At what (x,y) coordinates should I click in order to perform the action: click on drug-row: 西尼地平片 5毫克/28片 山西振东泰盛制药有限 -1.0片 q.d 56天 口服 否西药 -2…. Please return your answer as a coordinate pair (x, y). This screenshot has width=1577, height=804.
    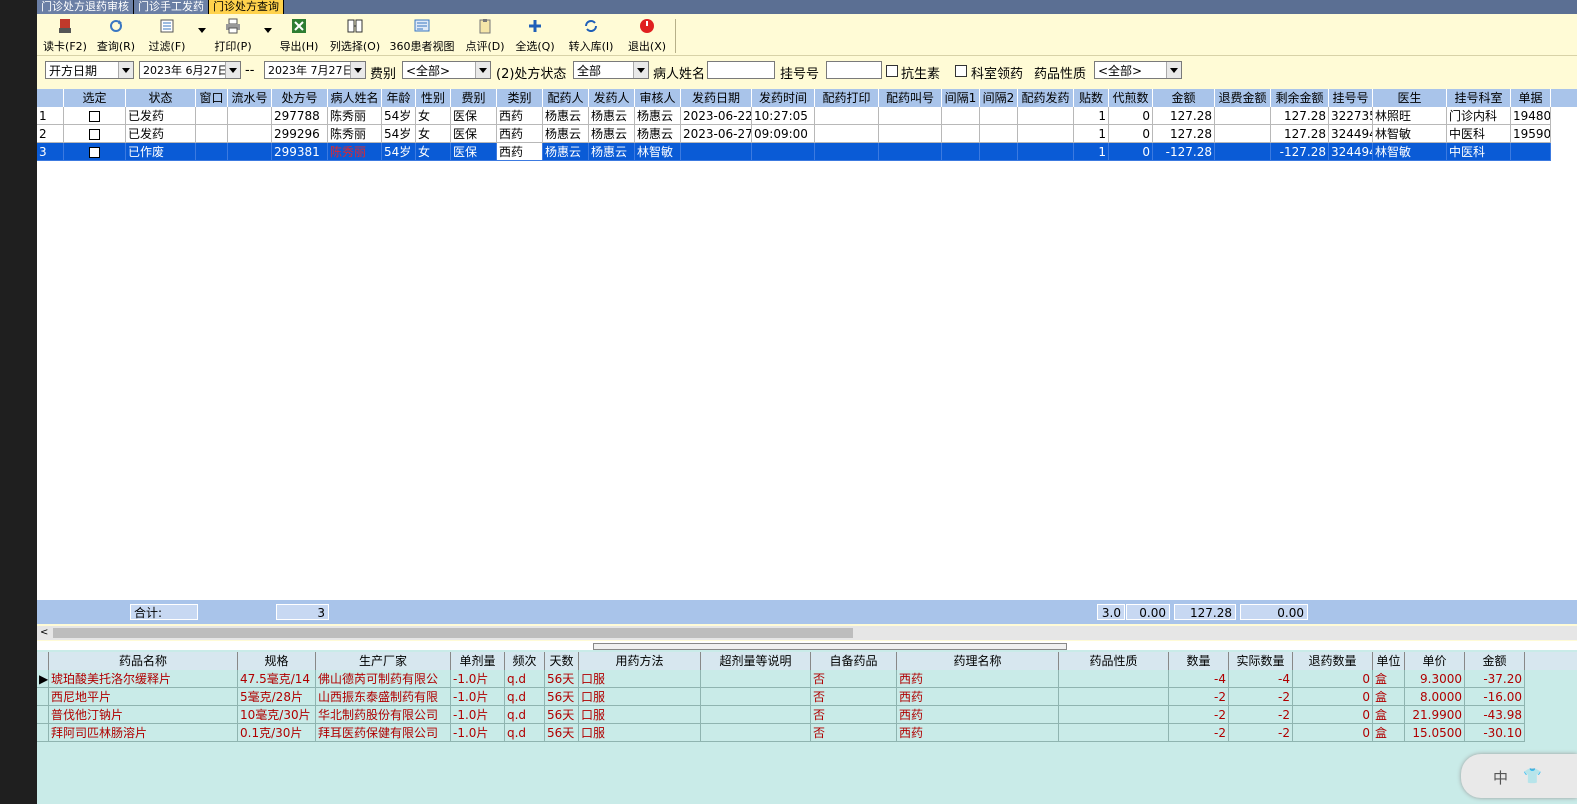
    Looking at the image, I should click on (807, 697).